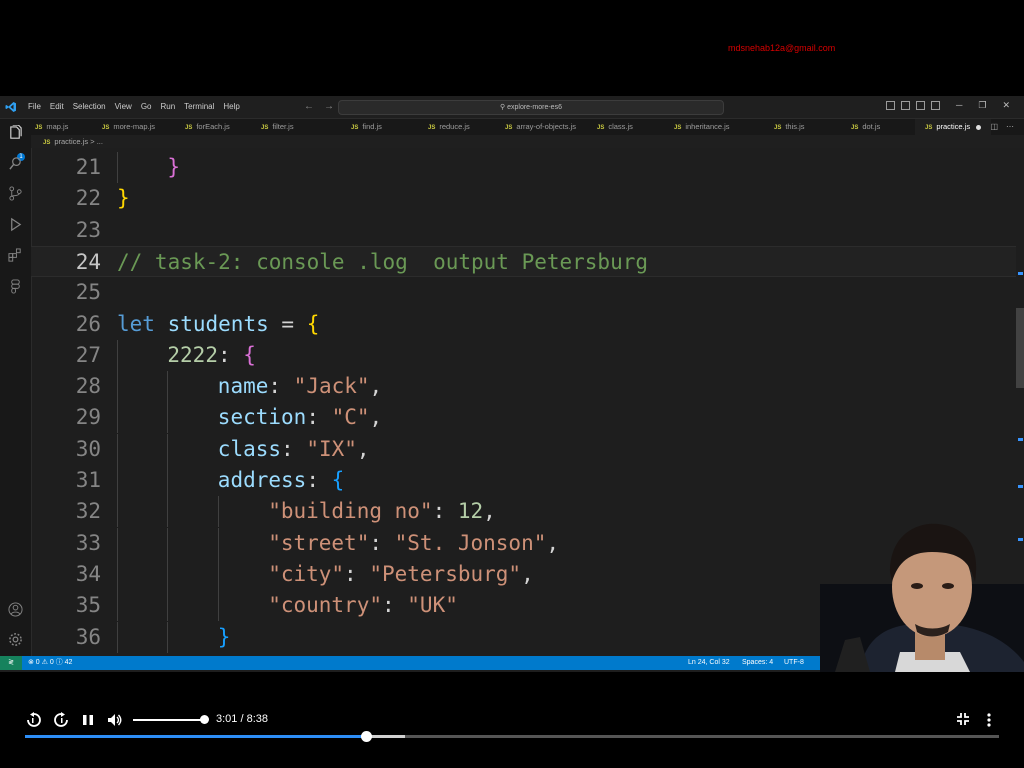 The height and width of the screenshot is (768, 1024). Describe the element at coordinates (890, 105) in the screenshot. I see `toggle-primary-sidebar-icon` at that location.